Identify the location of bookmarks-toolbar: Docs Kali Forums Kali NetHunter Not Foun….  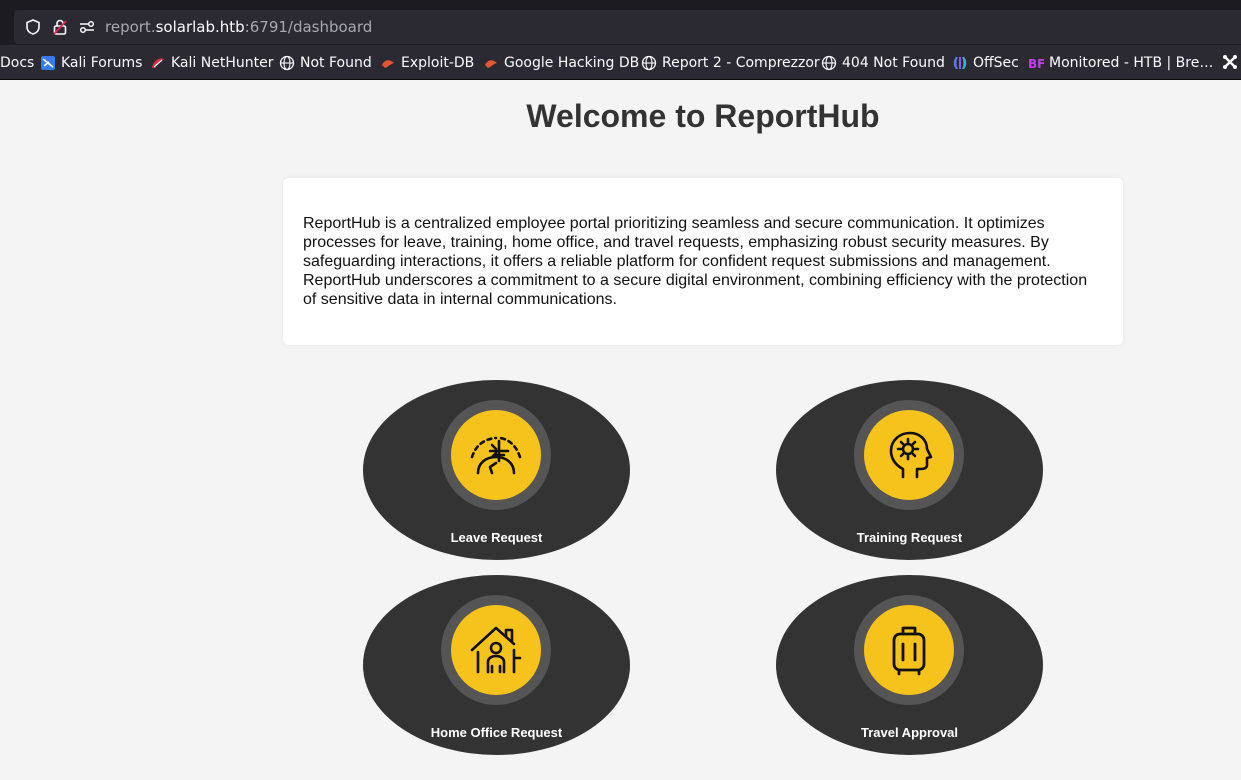
(620, 62).